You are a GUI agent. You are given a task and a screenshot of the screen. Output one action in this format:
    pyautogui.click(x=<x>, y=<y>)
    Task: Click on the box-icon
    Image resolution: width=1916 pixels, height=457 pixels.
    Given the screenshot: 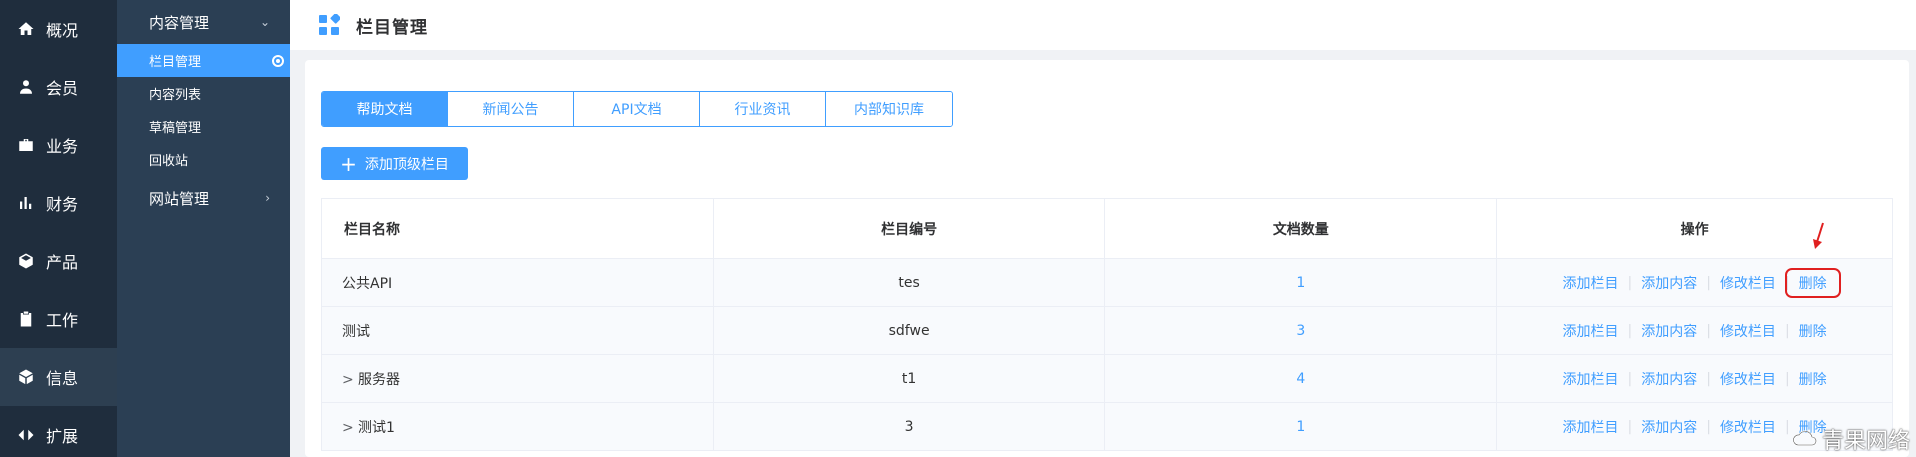 What is the action you would take?
    pyautogui.click(x=26, y=261)
    